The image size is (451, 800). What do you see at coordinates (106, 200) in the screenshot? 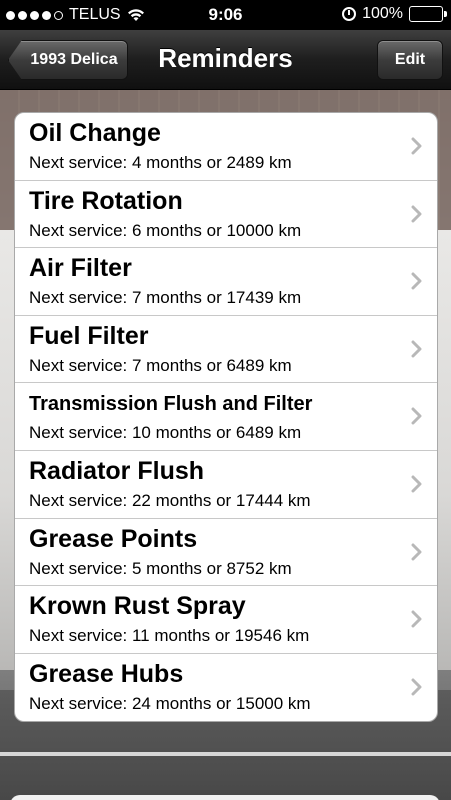
I see `reminder-name: Tire Rotation` at bounding box center [106, 200].